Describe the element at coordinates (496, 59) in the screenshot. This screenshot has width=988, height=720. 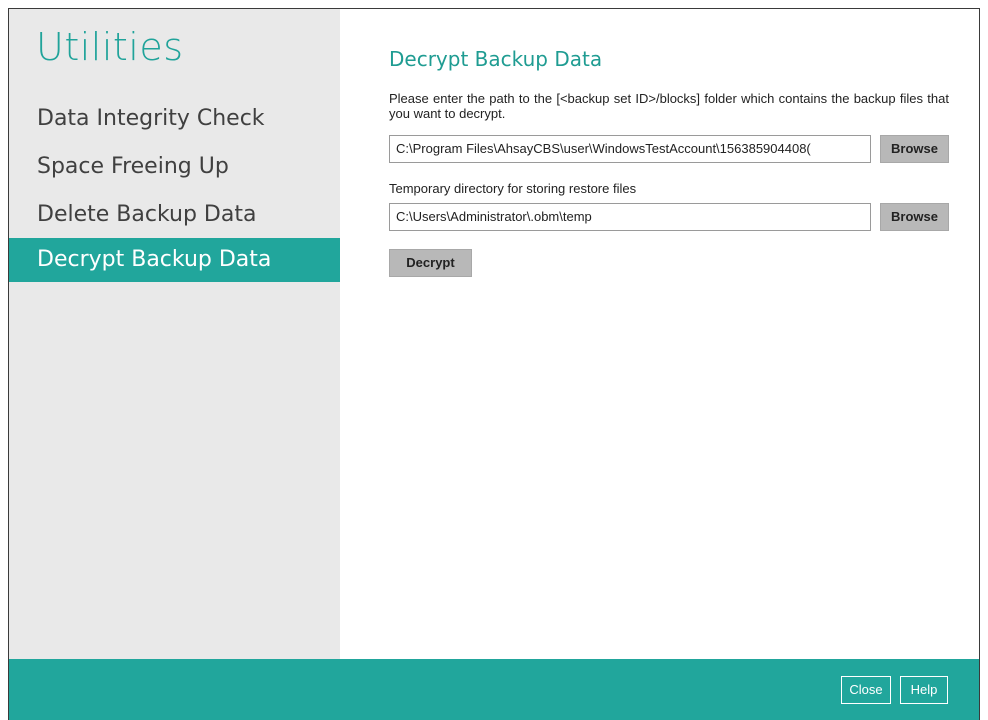
I see `page-title: Decrypt Backup Data` at that location.